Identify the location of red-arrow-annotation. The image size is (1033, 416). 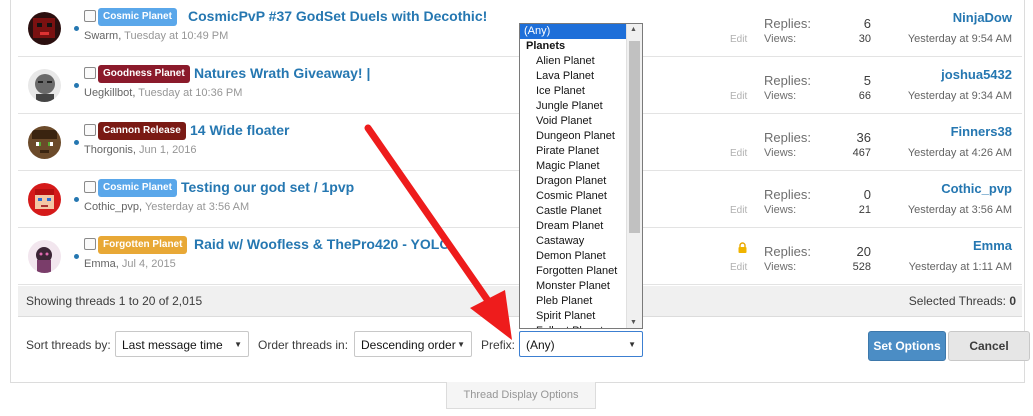
(438, 232).